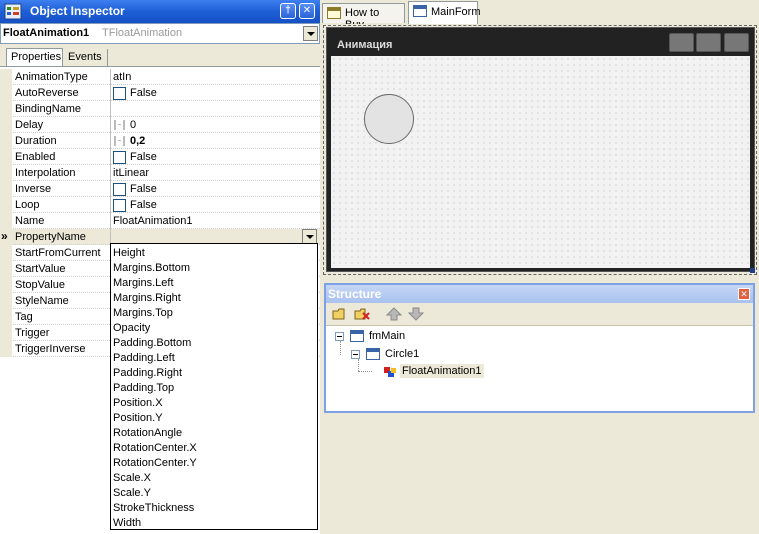  What do you see at coordinates (138, 404) in the screenshot?
I see `dropdown-option: Position.X` at bounding box center [138, 404].